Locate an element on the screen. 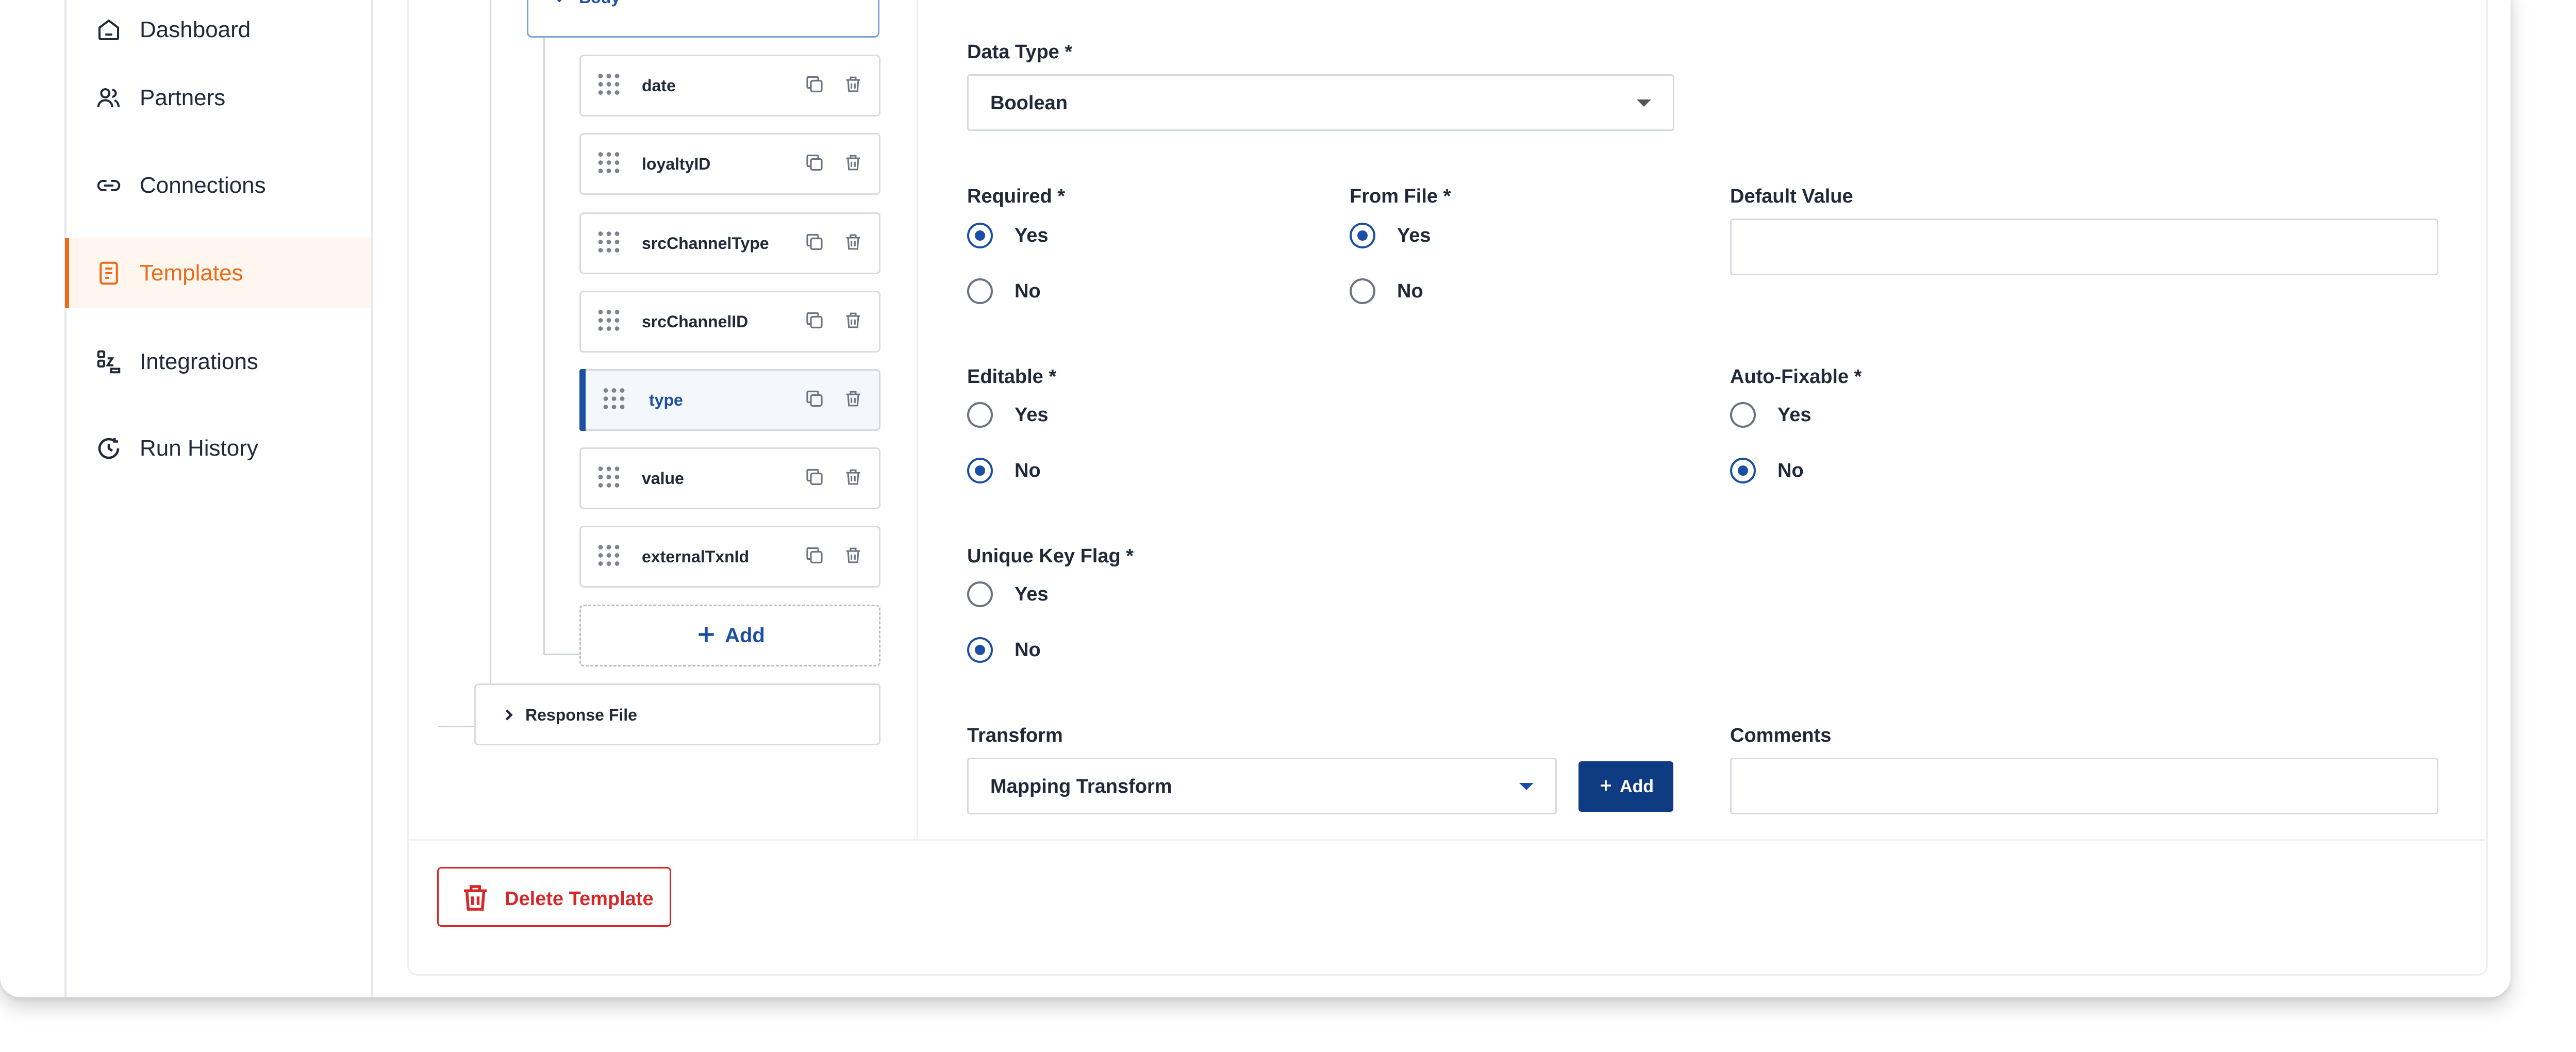  chevron-down-icon is located at coordinates (559, 5).